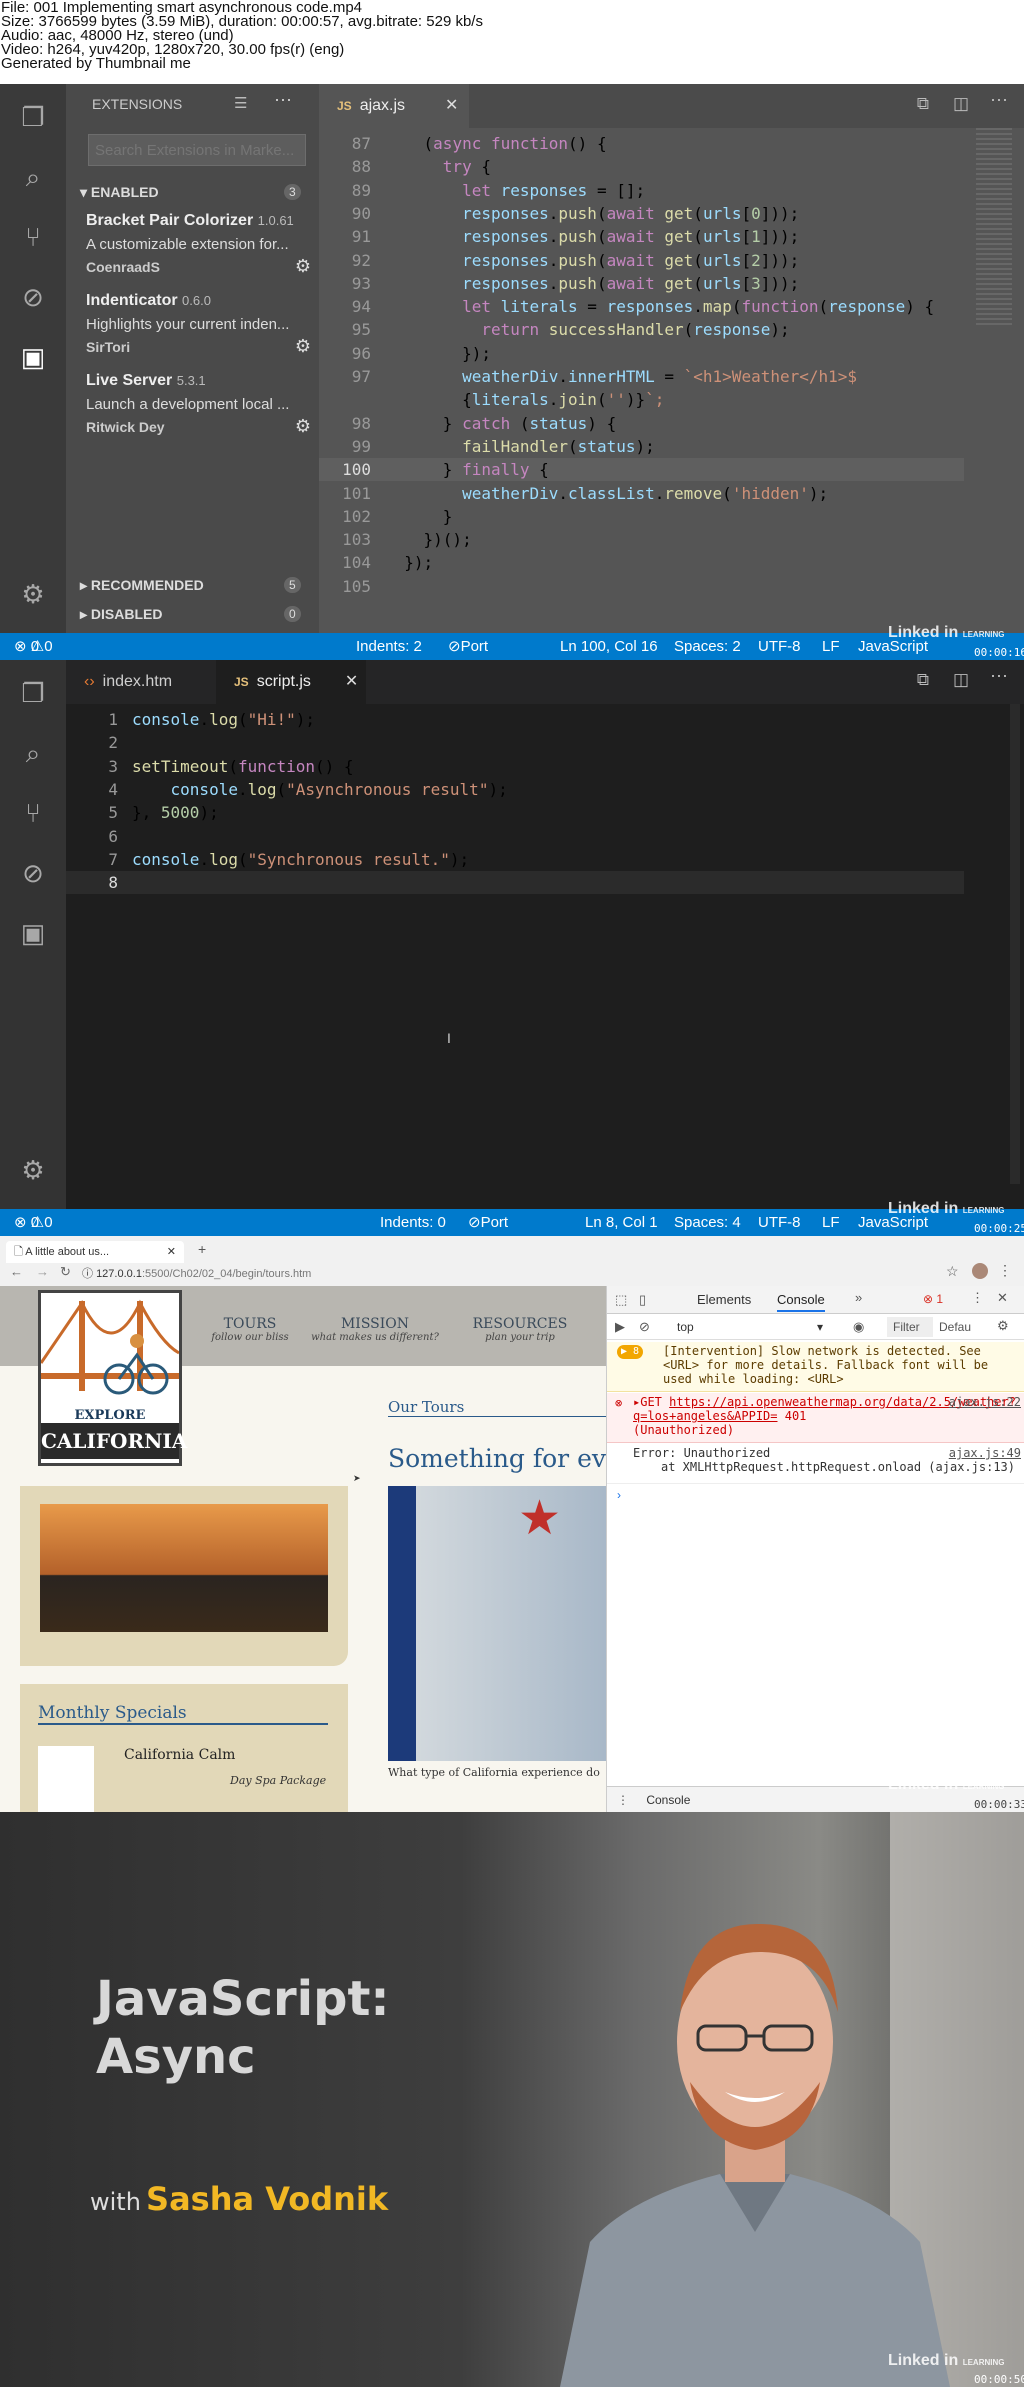 The image size is (1024, 2387). Describe the element at coordinates (933, 1299) in the screenshot. I see `error-counter: ⊗ 1` at that location.